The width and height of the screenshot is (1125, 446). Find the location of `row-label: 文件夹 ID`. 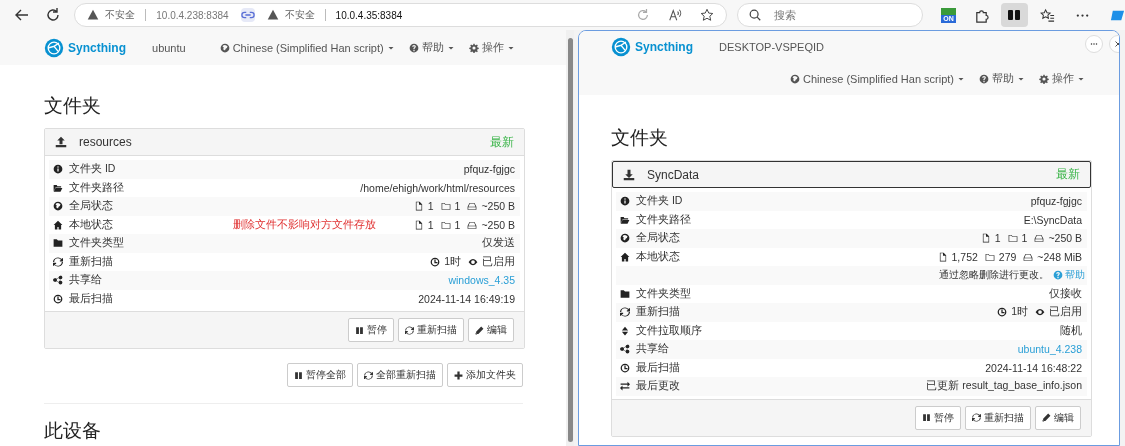

row-label: 文件夹 ID is located at coordinates (92, 169).